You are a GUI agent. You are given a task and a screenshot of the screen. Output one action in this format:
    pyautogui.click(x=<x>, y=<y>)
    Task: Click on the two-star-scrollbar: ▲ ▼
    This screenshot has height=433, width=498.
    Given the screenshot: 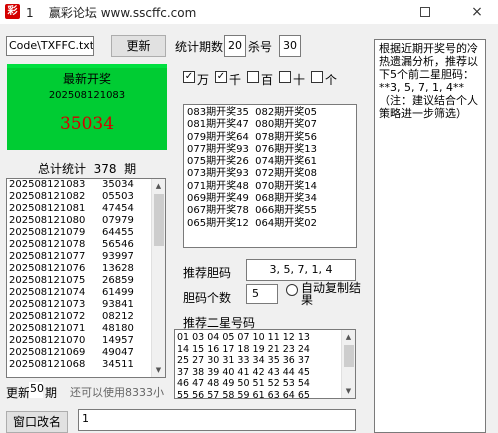 What is the action you would take?
    pyautogui.click(x=348, y=364)
    